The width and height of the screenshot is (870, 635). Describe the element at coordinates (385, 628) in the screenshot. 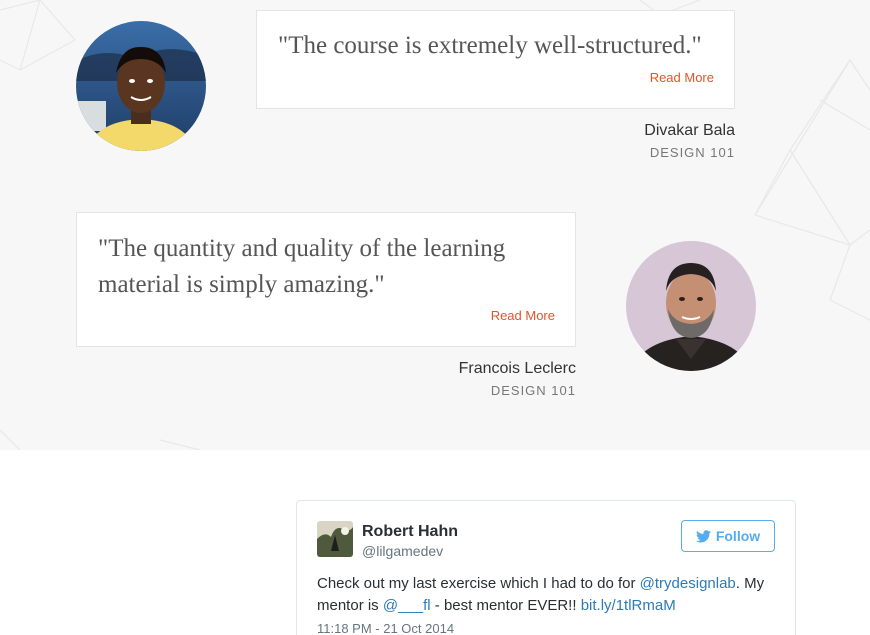

I see `tweet-timestamp: 11:18 PM - 21 Oct 2014` at that location.